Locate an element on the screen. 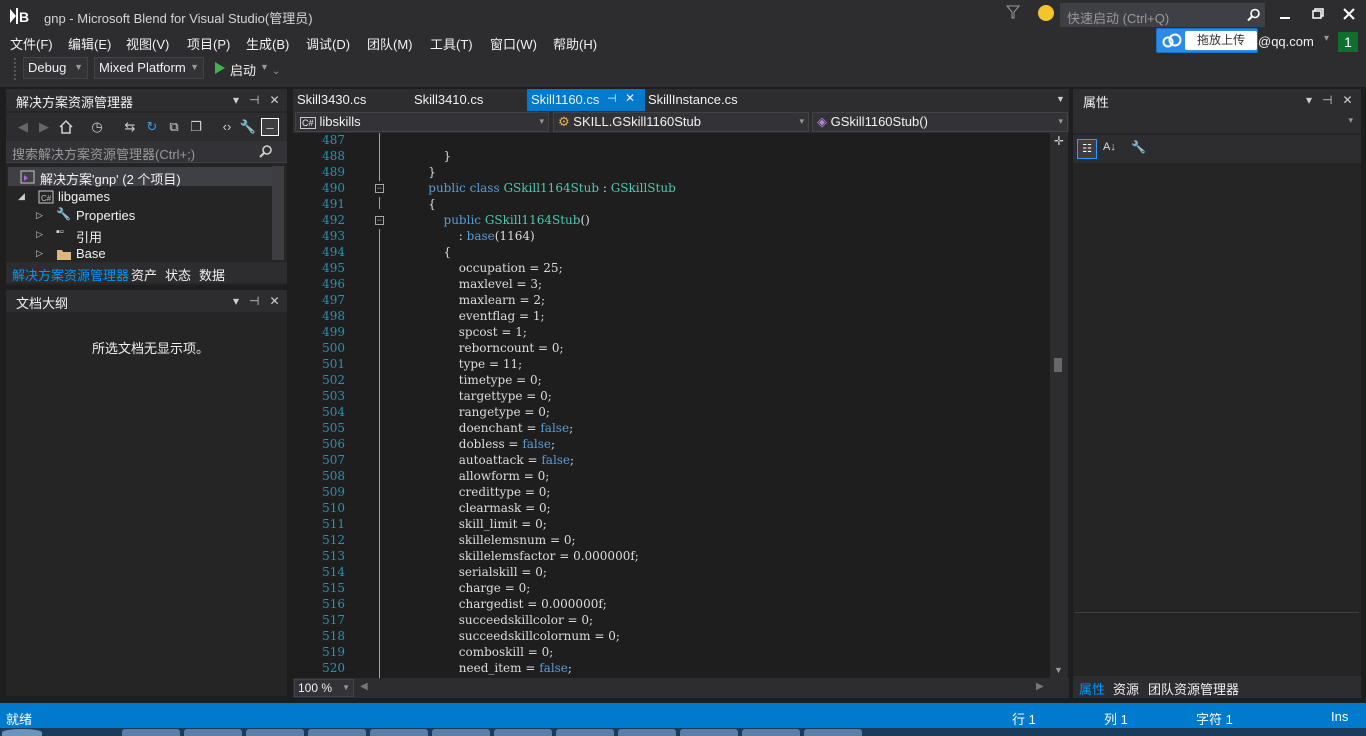 This screenshot has height=736, width=1366. code-text: eventflag = 1; is located at coordinates (479, 316).